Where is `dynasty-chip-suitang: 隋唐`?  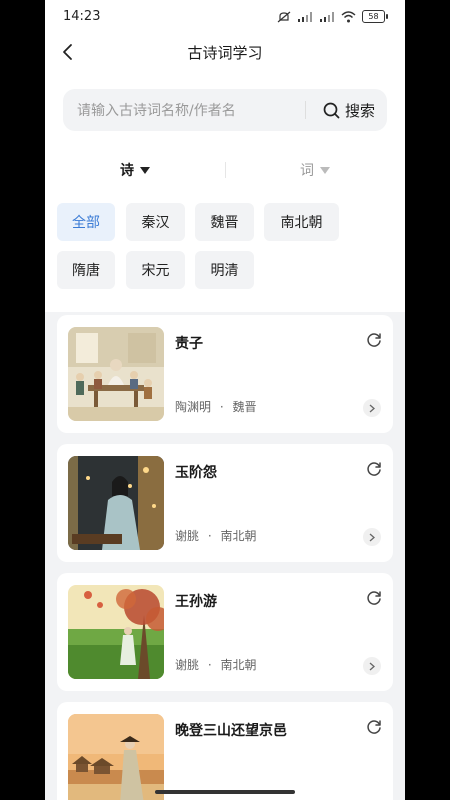 dynasty-chip-suitang: 隋唐 is located at coordinates (86, 270).